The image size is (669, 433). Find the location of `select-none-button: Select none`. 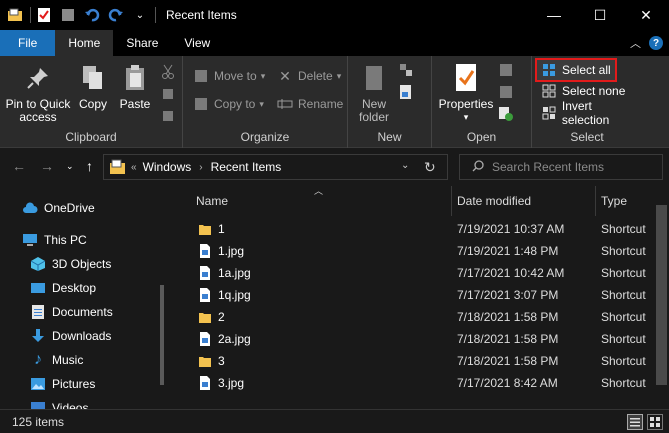

select-none-button: Select none is located at coordinates (583, 91).